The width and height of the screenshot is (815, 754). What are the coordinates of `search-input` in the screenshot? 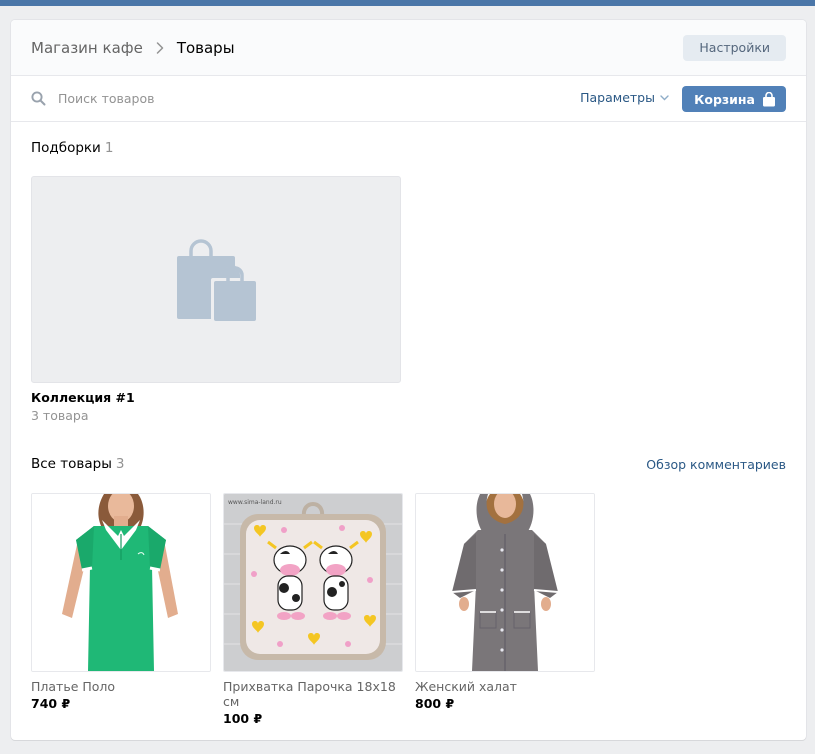 It's located at (238, 98).